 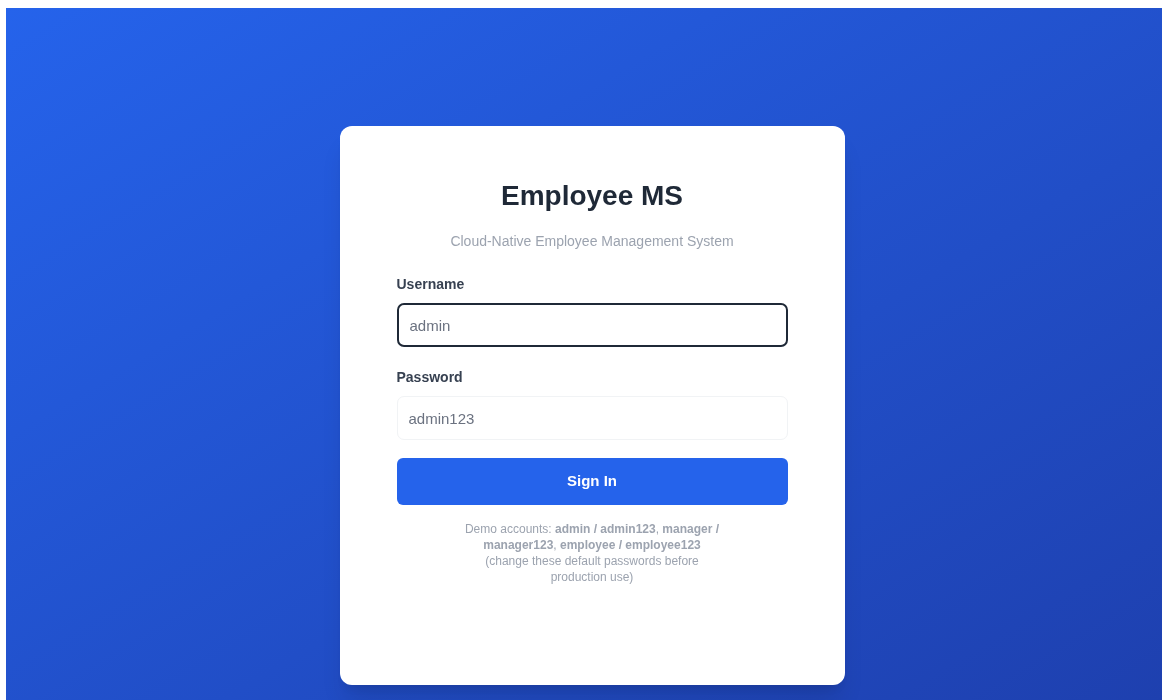 What do you see at coordinates (592, 481) in the screenshot?
I see `sign-in-button: Sign In` at bounding box center [592, 481].